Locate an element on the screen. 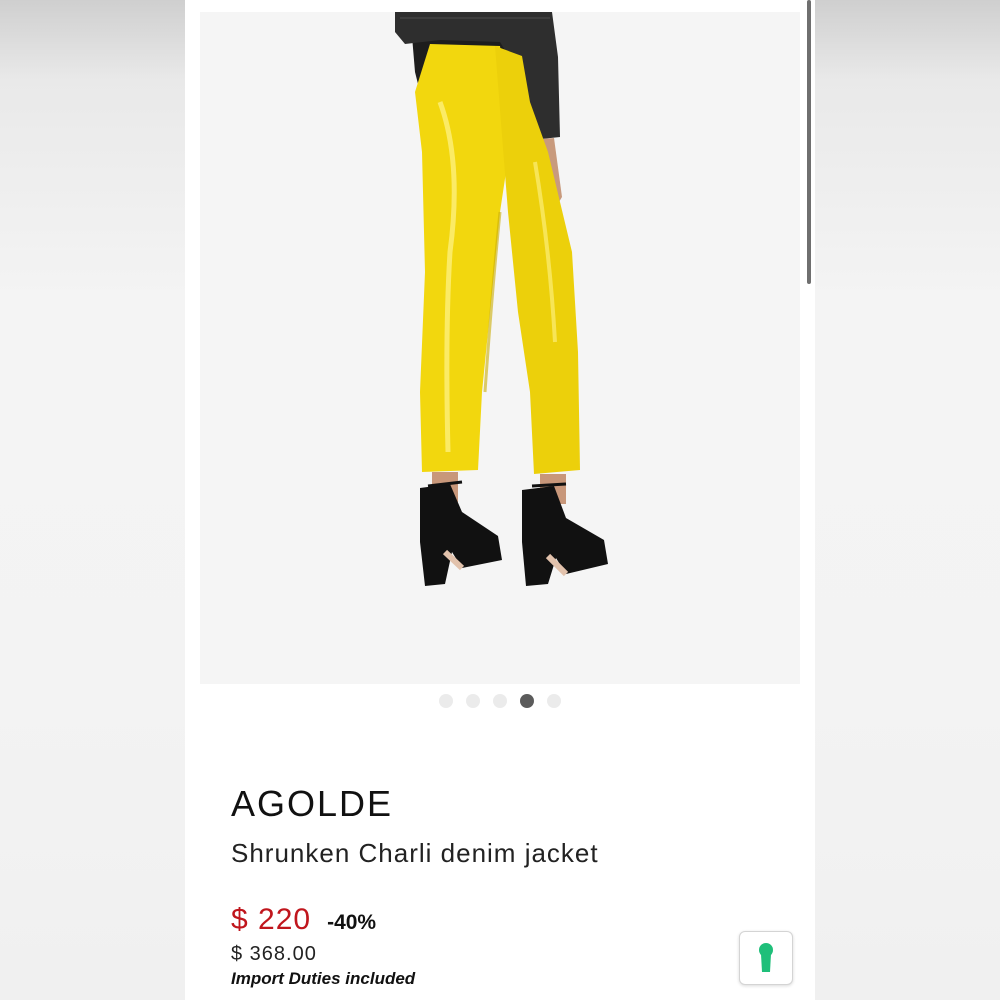 The height and width of the screenshot is (1000, 1000). scrollbar is located at coordinates (809, 142).